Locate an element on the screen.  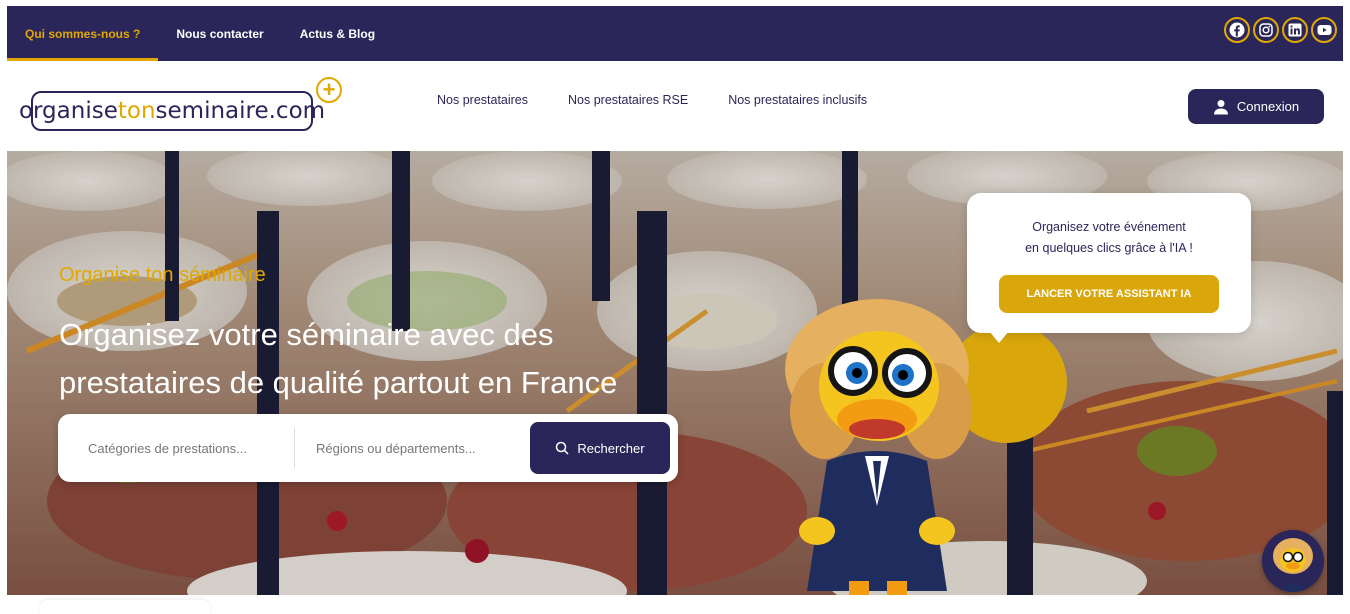
login-label: Connexion is located at coordinates (1268, 106).